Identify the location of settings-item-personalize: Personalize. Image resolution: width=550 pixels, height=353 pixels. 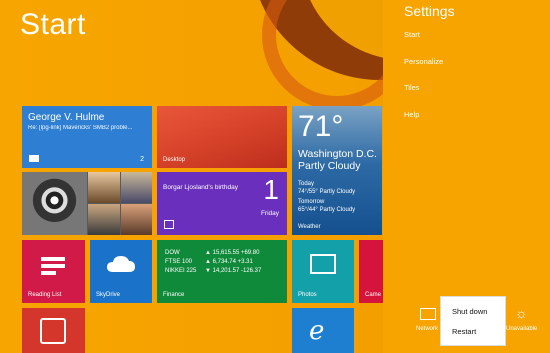
(423, 61).